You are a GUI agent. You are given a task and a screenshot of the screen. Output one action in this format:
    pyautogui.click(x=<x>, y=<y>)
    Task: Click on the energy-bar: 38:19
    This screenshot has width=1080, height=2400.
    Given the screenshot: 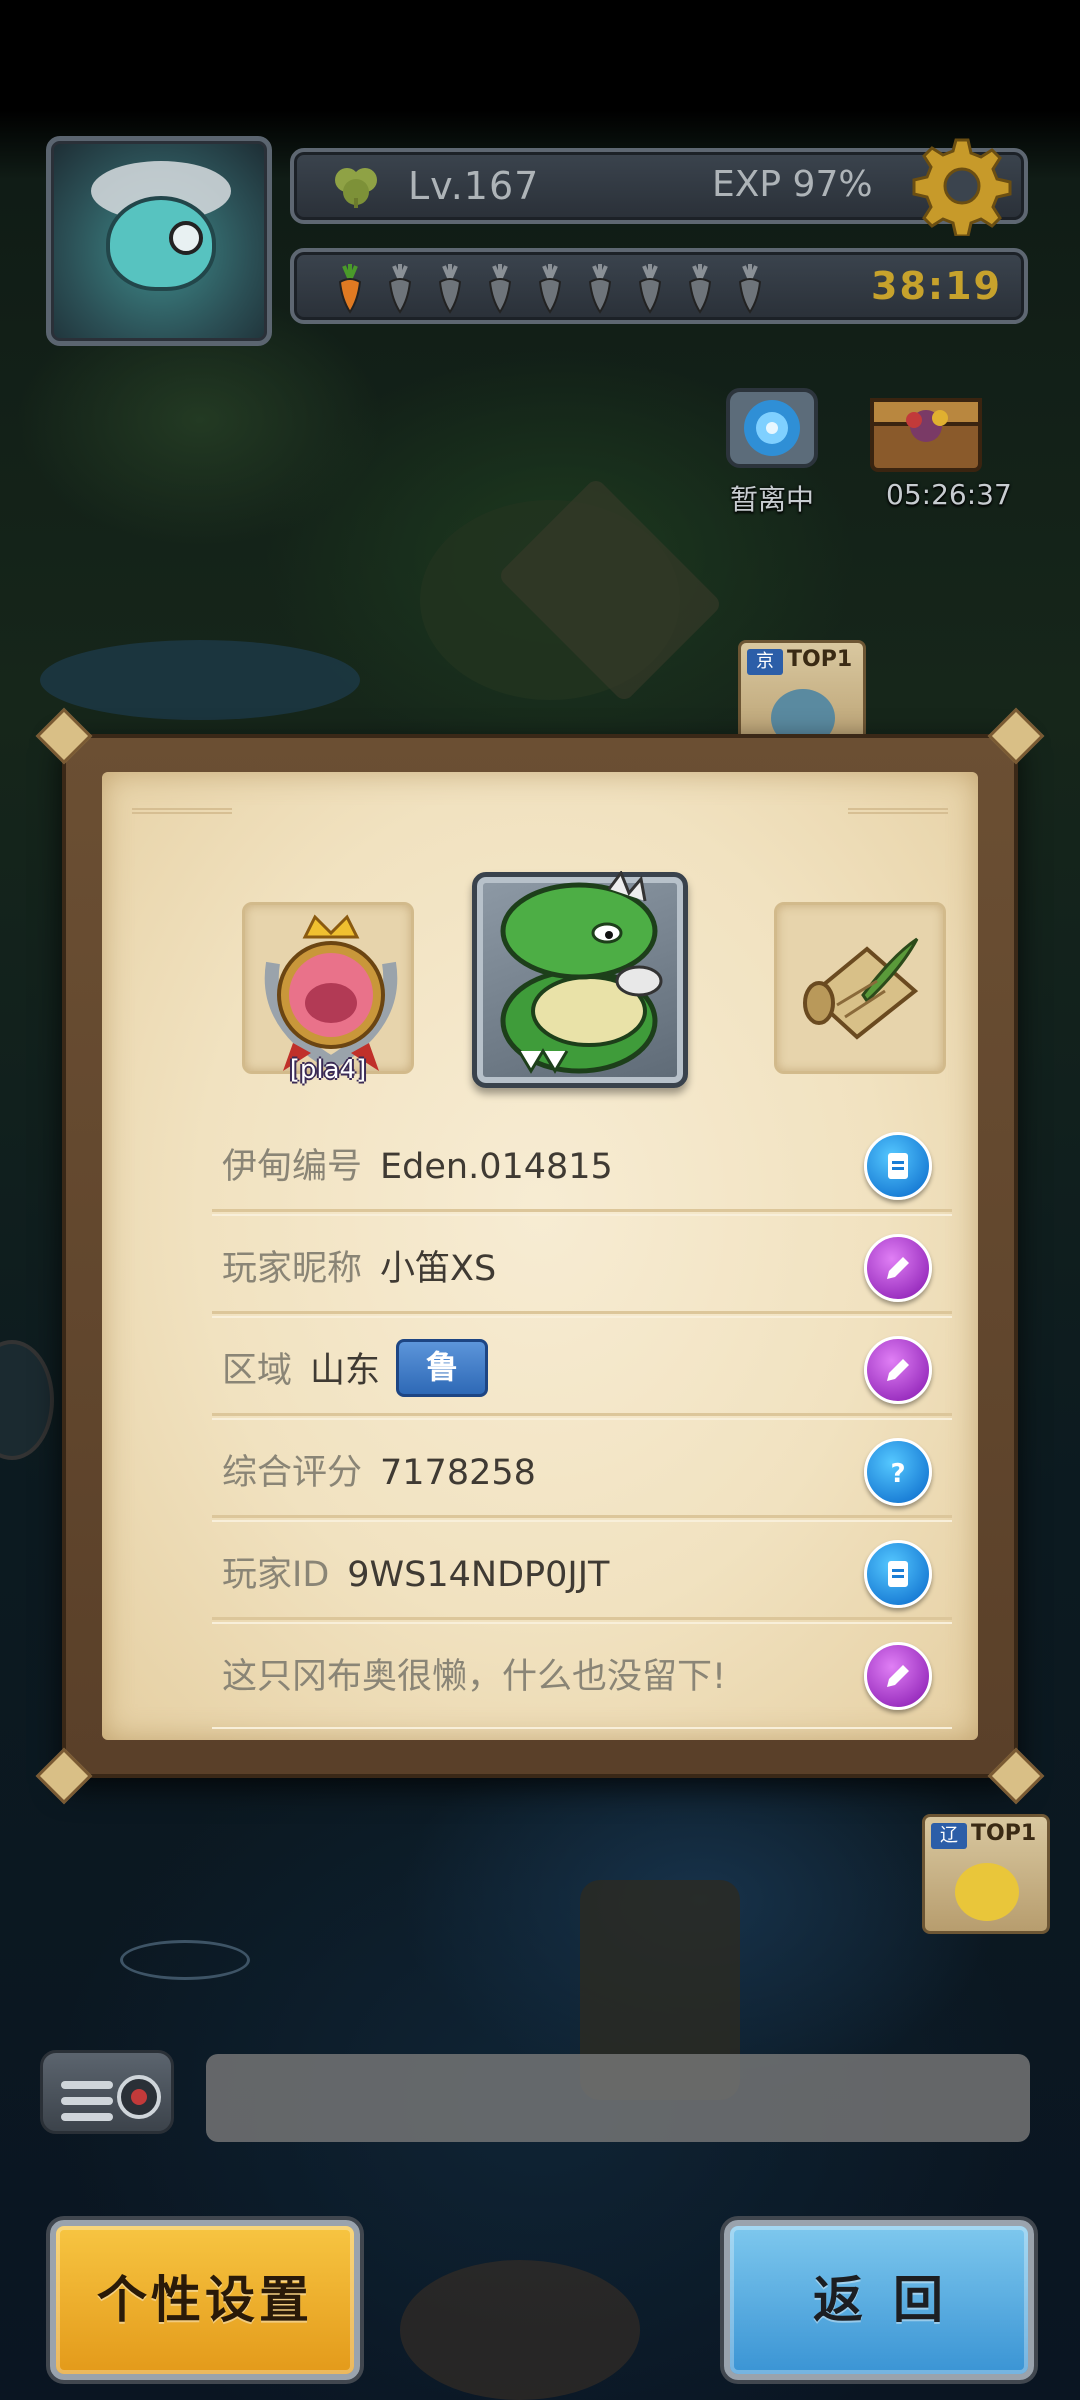 What is the action you would take?
    pyautogui.click(x=659, y=286)
    